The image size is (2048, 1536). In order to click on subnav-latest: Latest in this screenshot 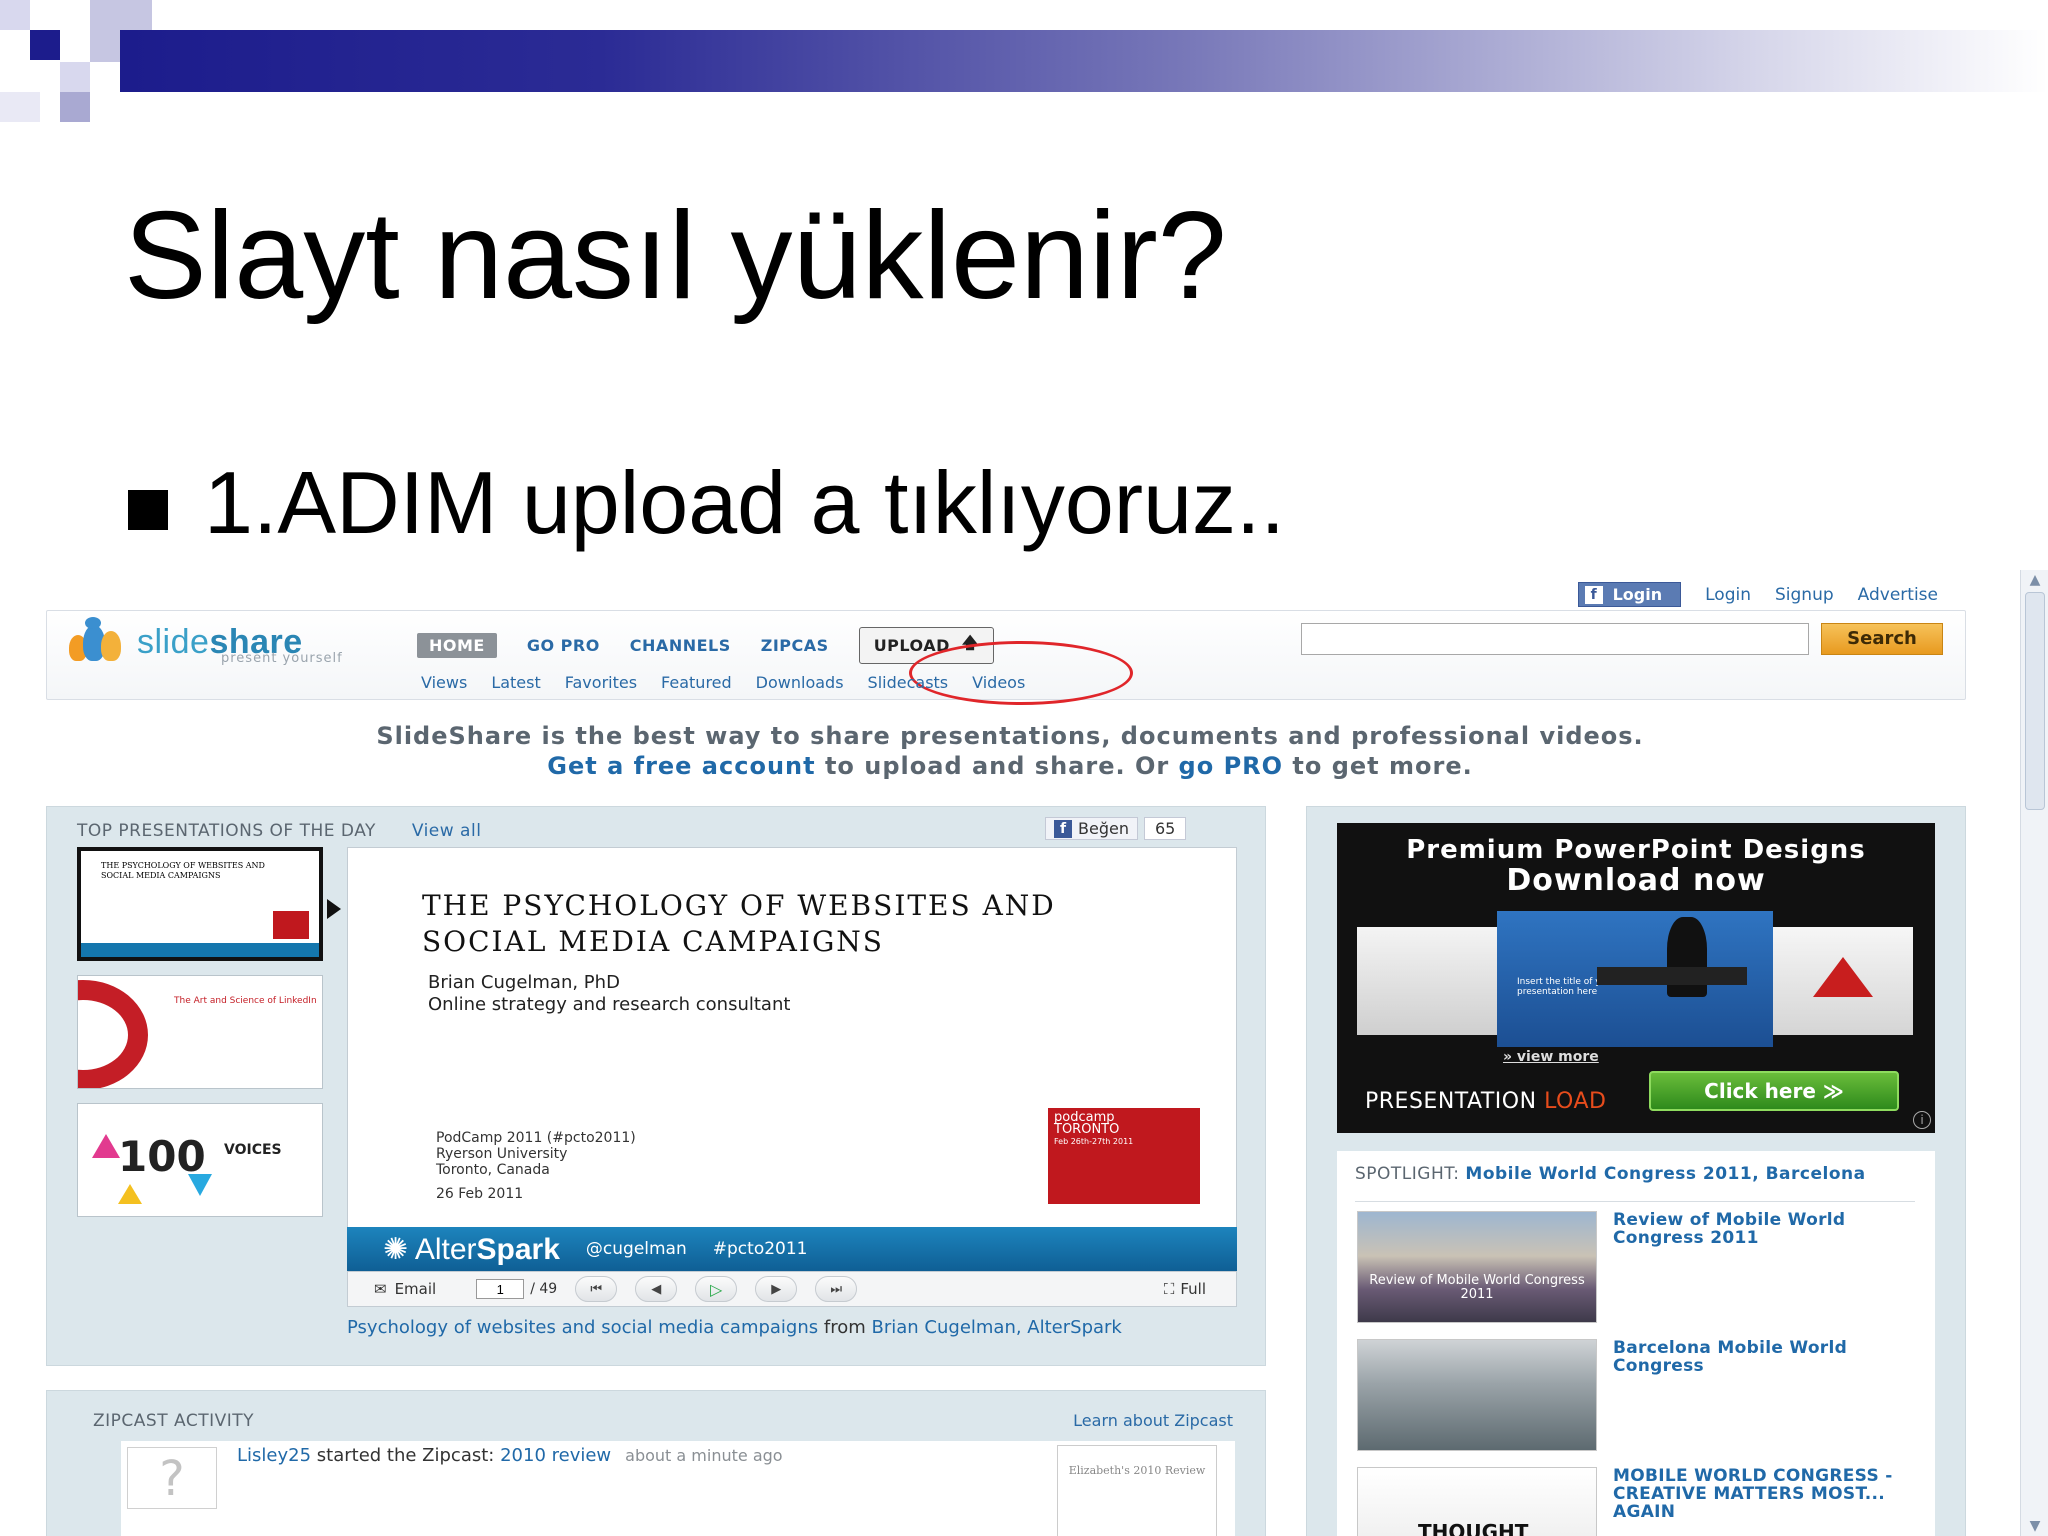, I will do `click(515, 682)`.